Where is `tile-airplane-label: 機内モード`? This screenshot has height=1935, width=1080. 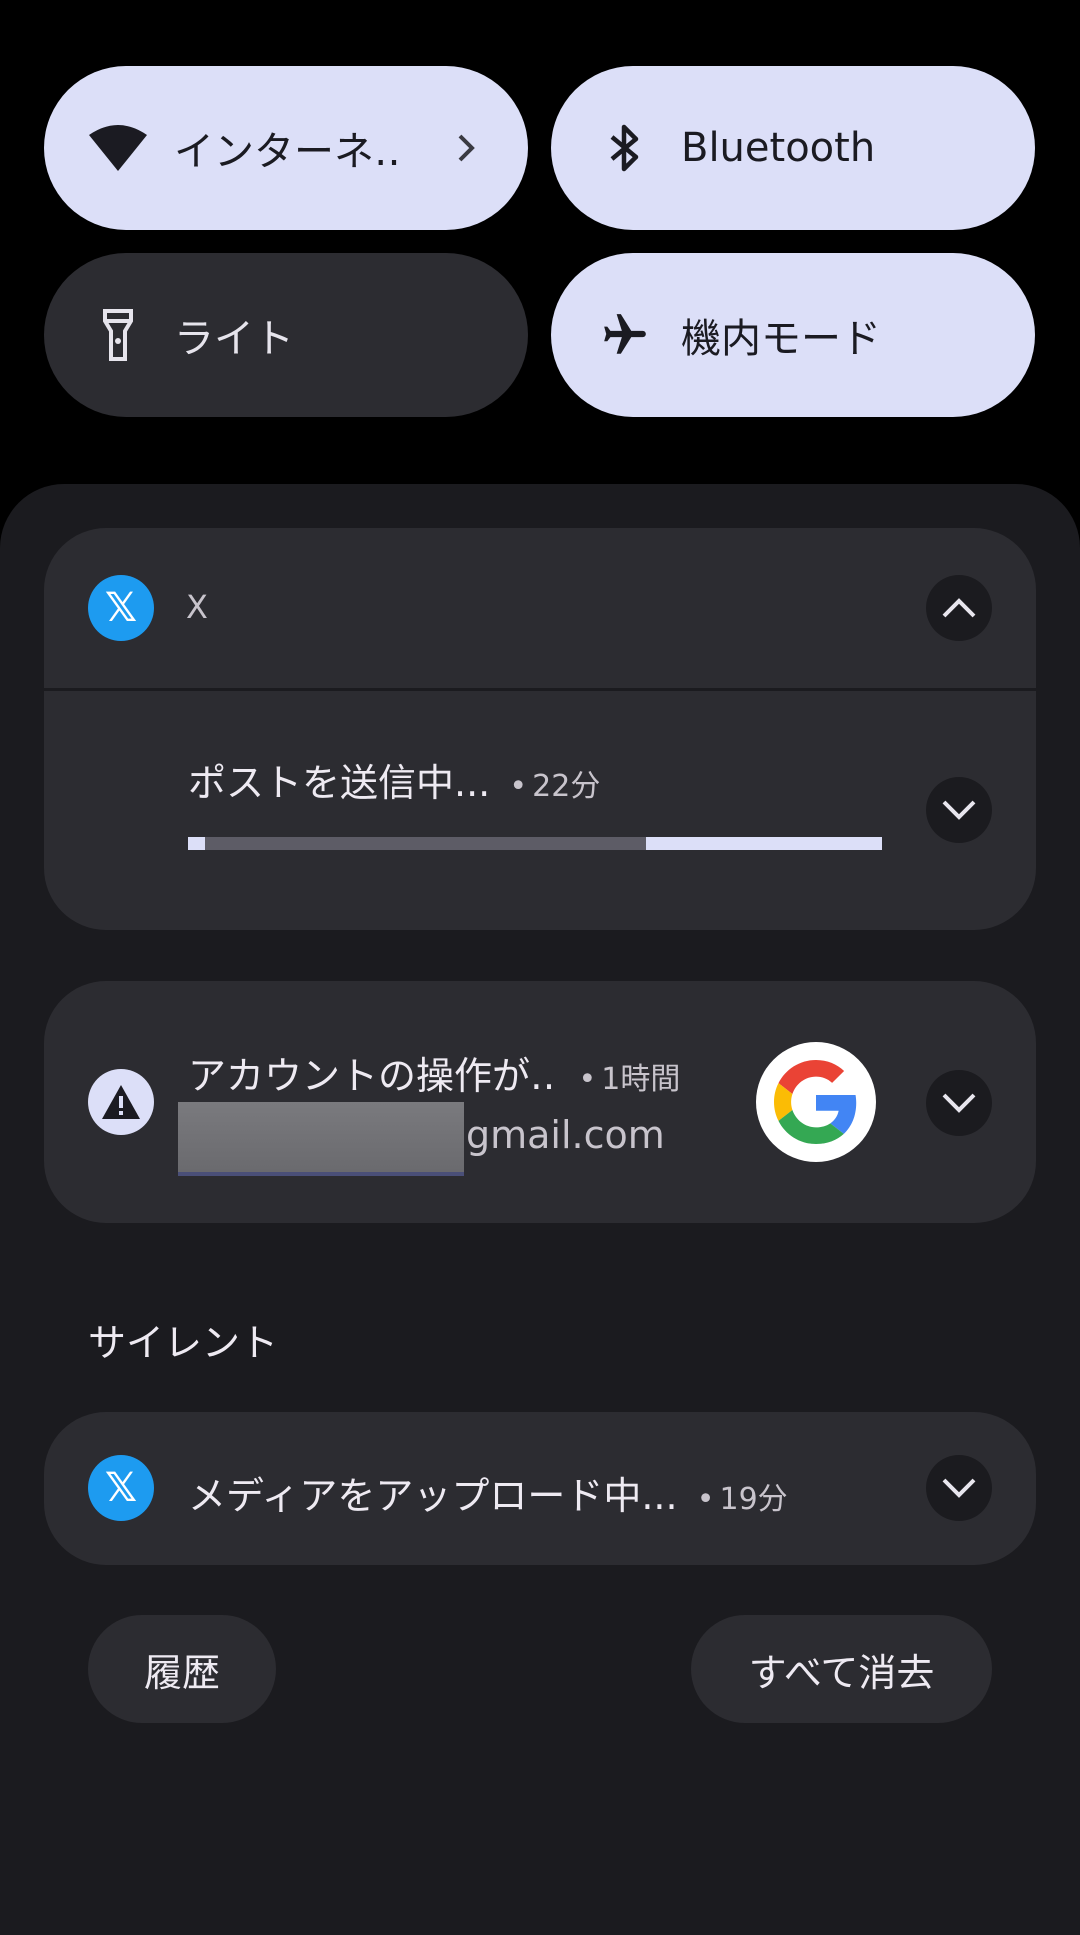
tile-airplane-label: 機内モード is located at coordinates (781, 339).